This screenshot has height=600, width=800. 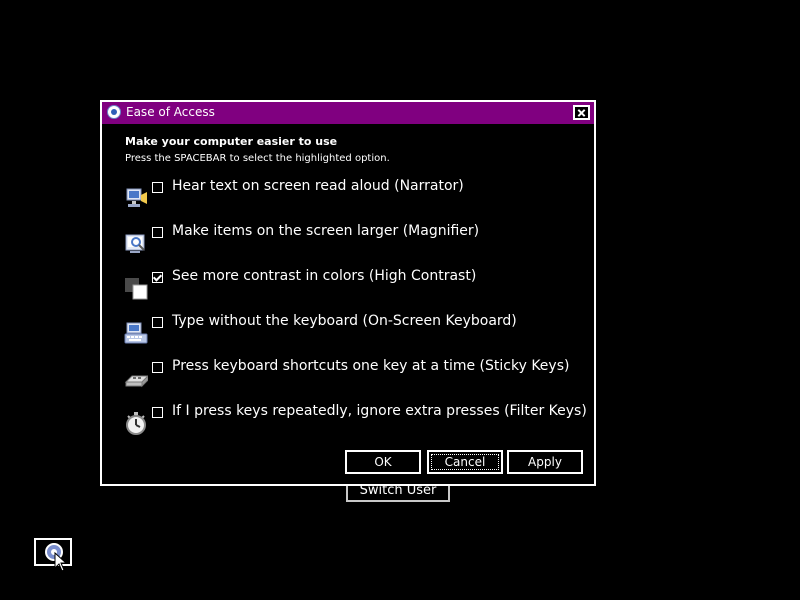 What do you see at coordinates (157, 412) in the screenshot?
I see `filter-keys-checkbox` at bounding box center [157, 412].